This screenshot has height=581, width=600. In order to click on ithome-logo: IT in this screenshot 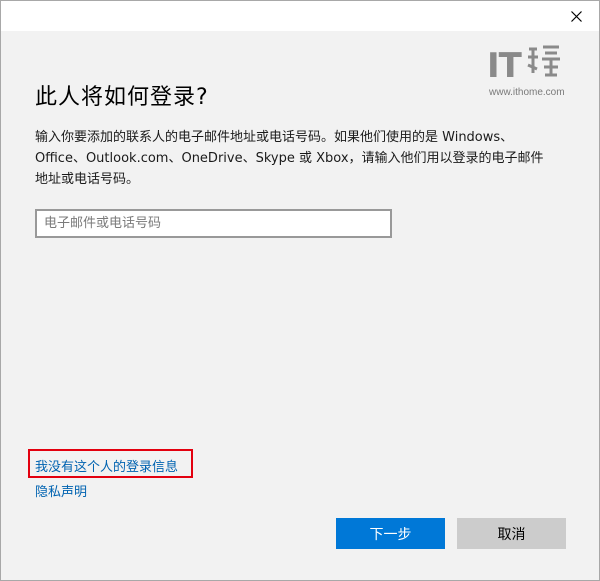, I will do `click(535, 62)`.